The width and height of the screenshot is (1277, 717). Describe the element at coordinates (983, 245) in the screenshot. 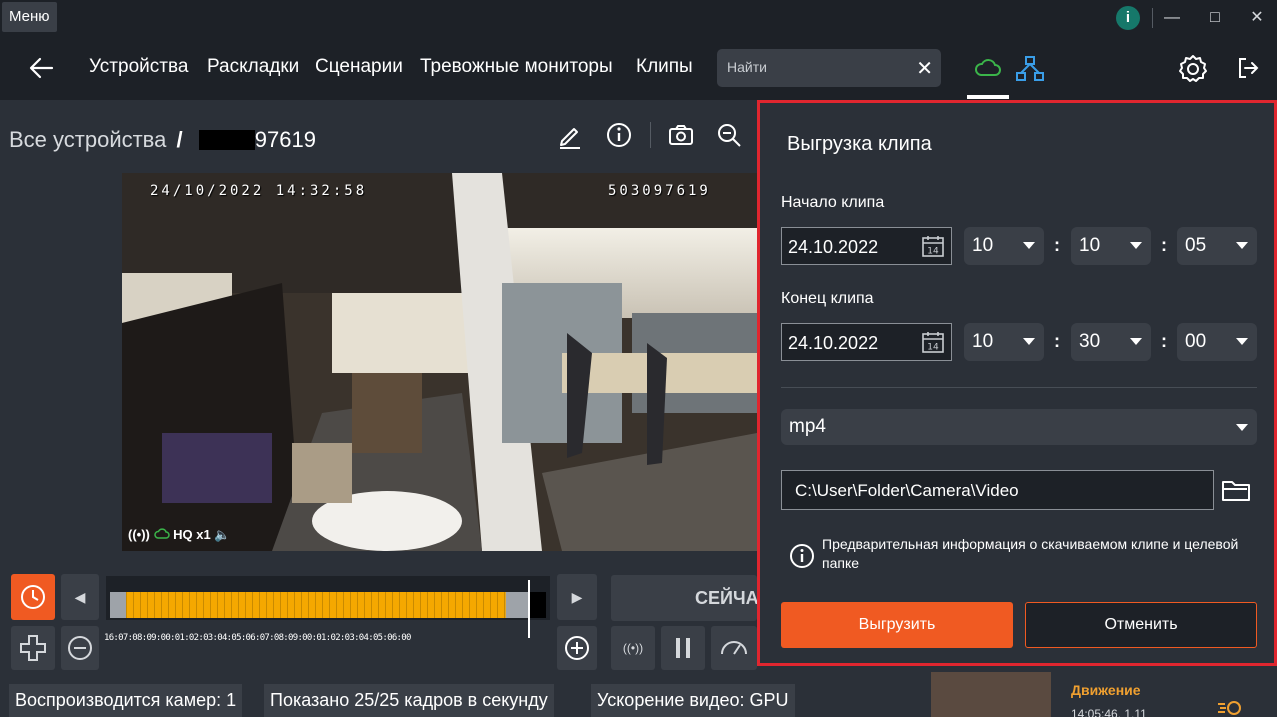

I see `start-hour-value: 10` at that location.